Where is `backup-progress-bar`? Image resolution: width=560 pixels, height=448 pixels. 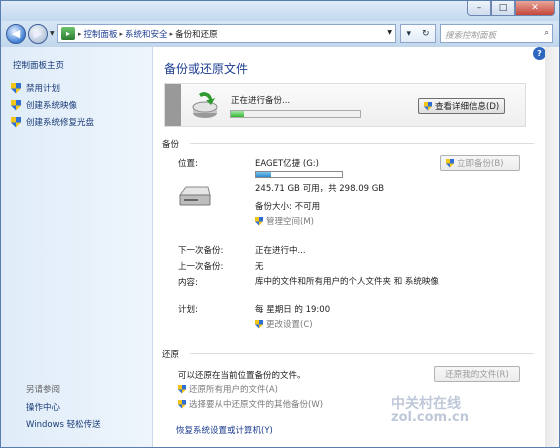
backup-progress-bar is located at coordinates (295, 114).